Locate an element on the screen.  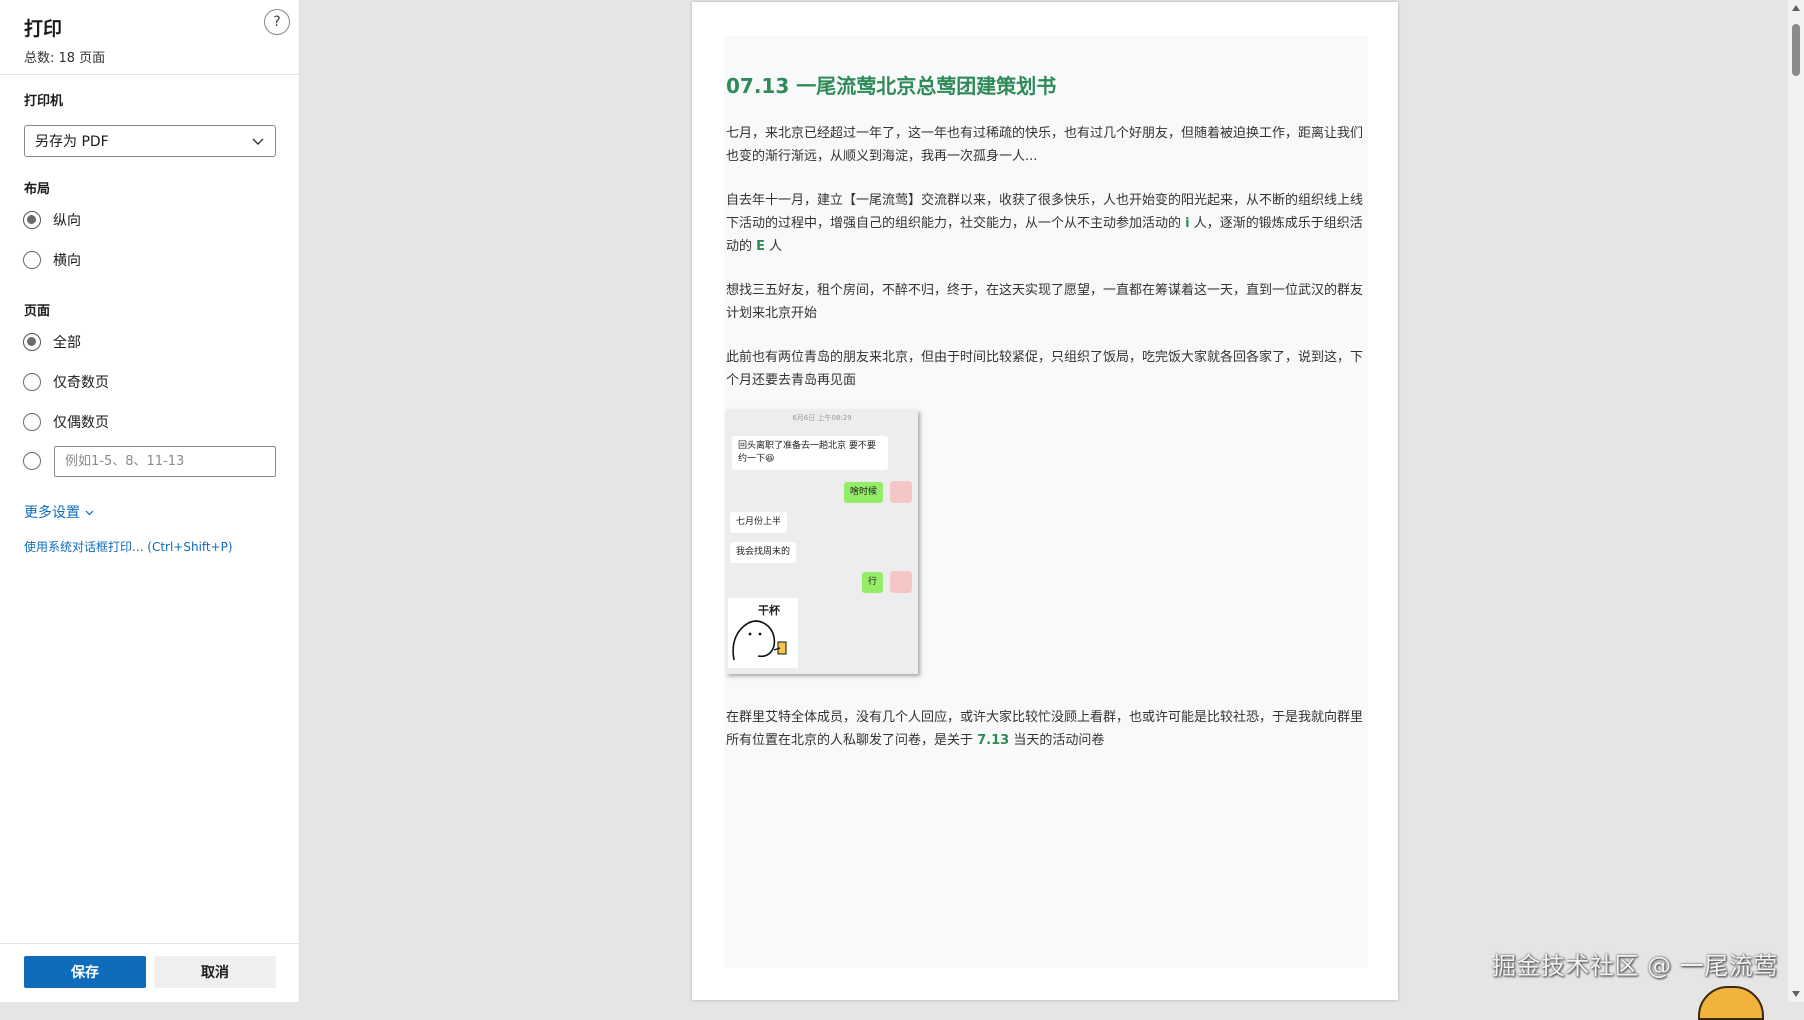
pages-option-all: 全部 is located at coordinates (52, 342).